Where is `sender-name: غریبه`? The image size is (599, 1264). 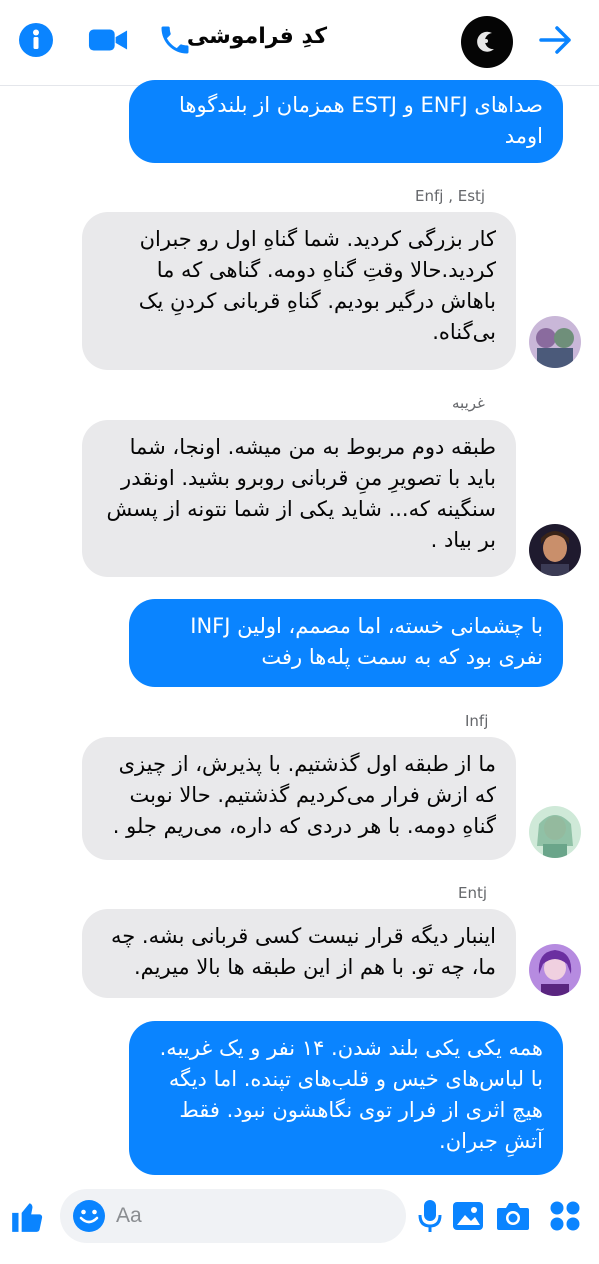 sender-name: غریبه is located at coordinates (468, 403).